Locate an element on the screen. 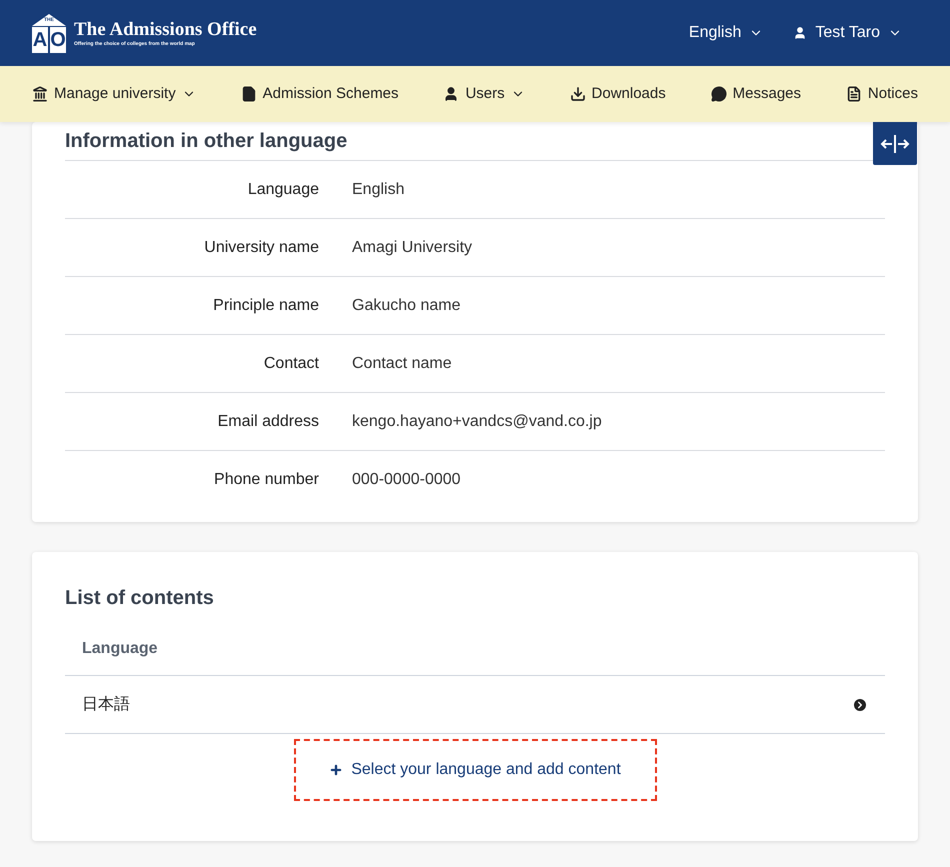 Image resolution: width=950 pixels, height=867 pixels. field-label: University name is located at coordinates (261, 248).